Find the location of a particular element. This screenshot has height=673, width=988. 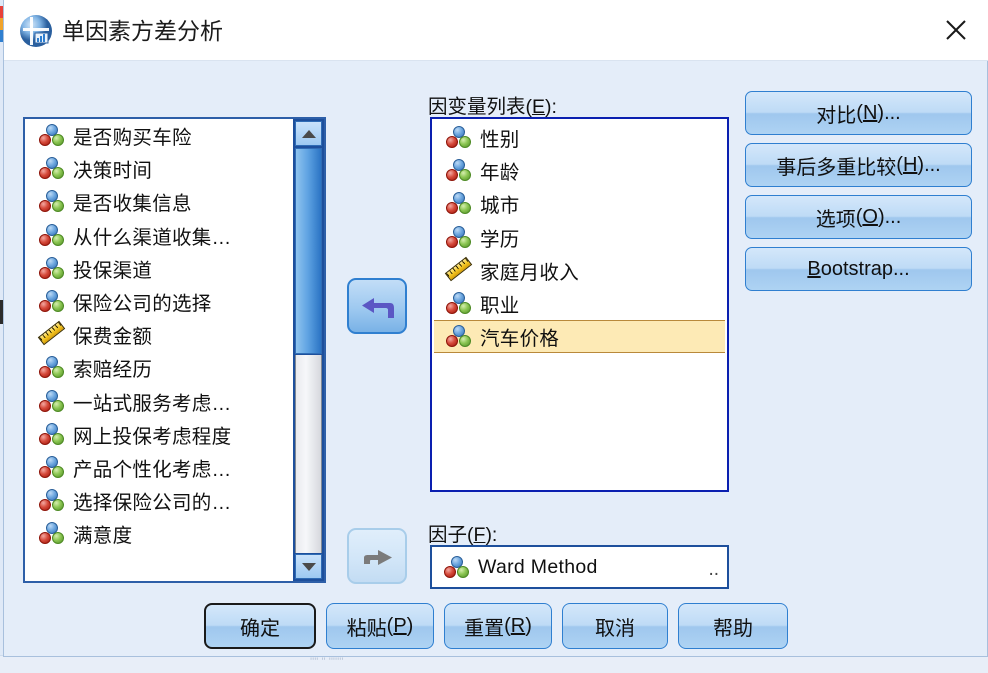

factor-label: 因子(F): is located at coordinates (463, 535).